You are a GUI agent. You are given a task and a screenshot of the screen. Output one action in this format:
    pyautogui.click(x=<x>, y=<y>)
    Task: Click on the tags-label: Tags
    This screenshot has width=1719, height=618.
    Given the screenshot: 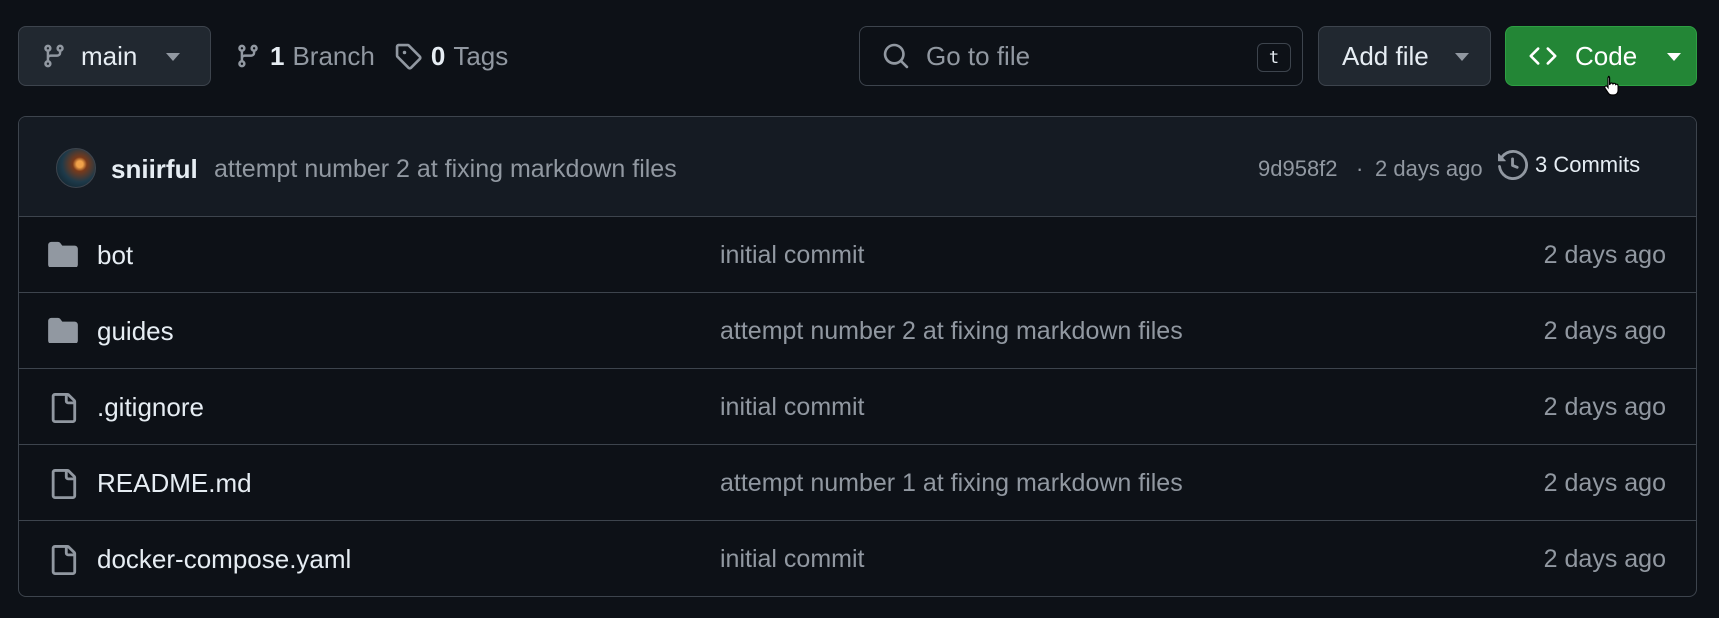 What is the action you would take?
    pyautogui.click(x=481, y=55)
    